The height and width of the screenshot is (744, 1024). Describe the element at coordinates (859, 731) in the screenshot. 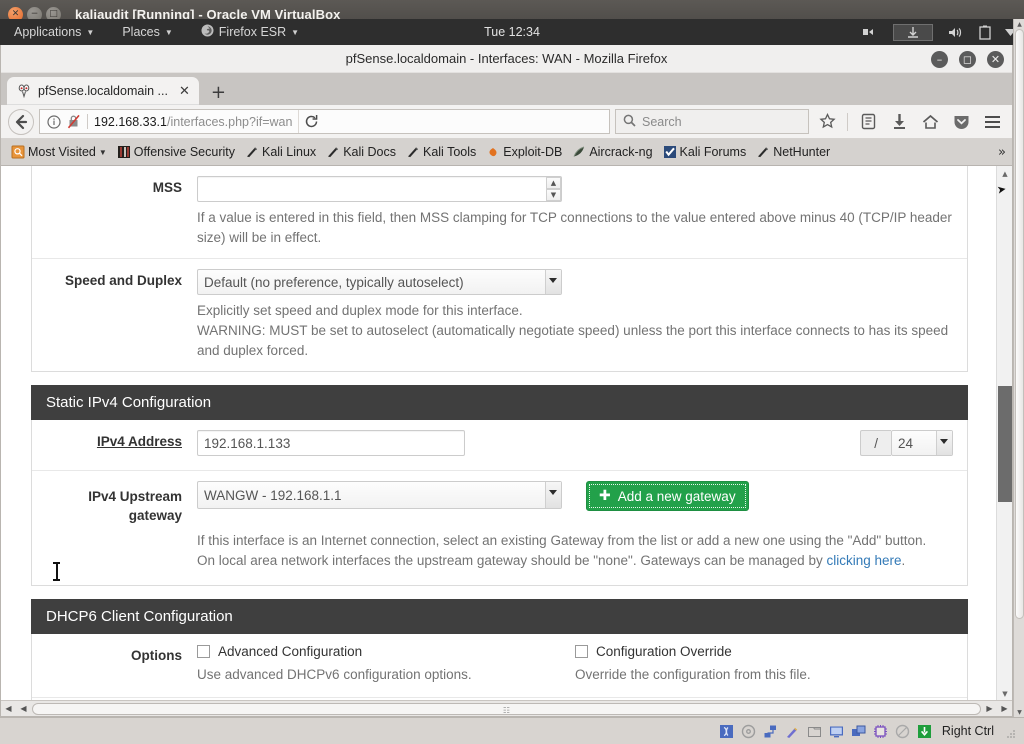

I see `multi-screen-icon` at that location.